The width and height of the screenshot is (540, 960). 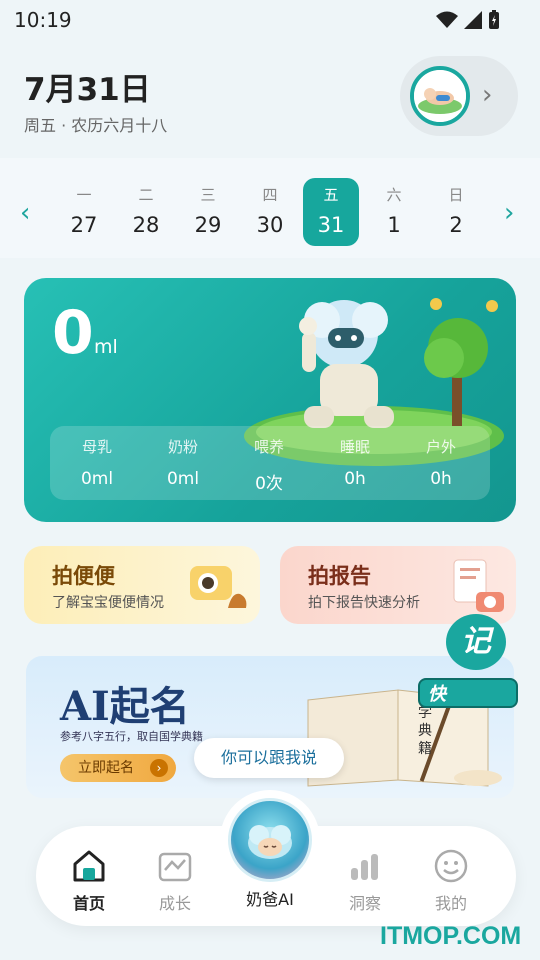 I want to click on insight-bars-icon, so click(x=364, y=867).